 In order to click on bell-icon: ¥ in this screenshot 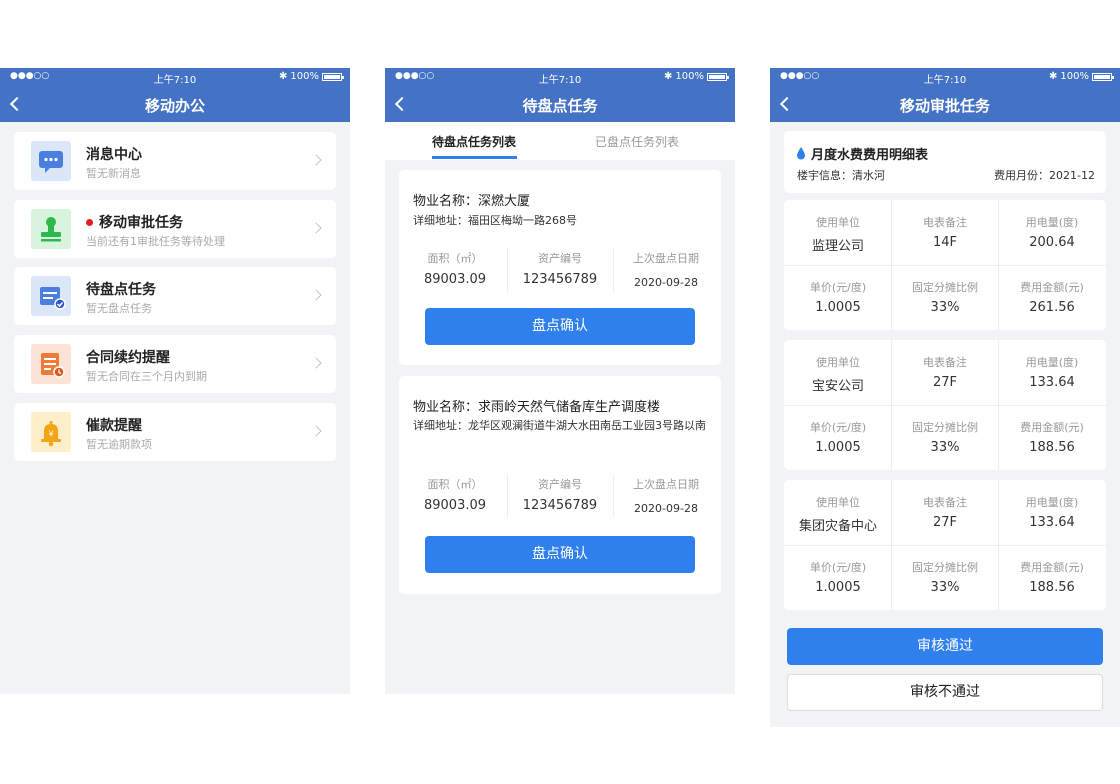, I will do `click(51, 432)`.